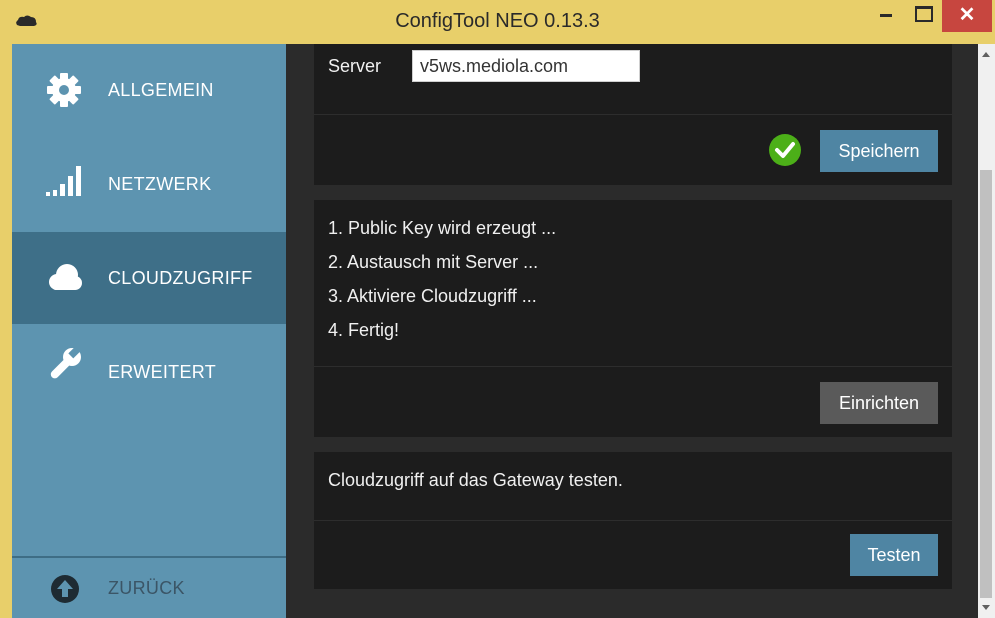 Image resolution: width=995 pixels, height=618 pixels. I want to click on sidebar-item-erweitert: ERWEITERT, so click(149, 372).